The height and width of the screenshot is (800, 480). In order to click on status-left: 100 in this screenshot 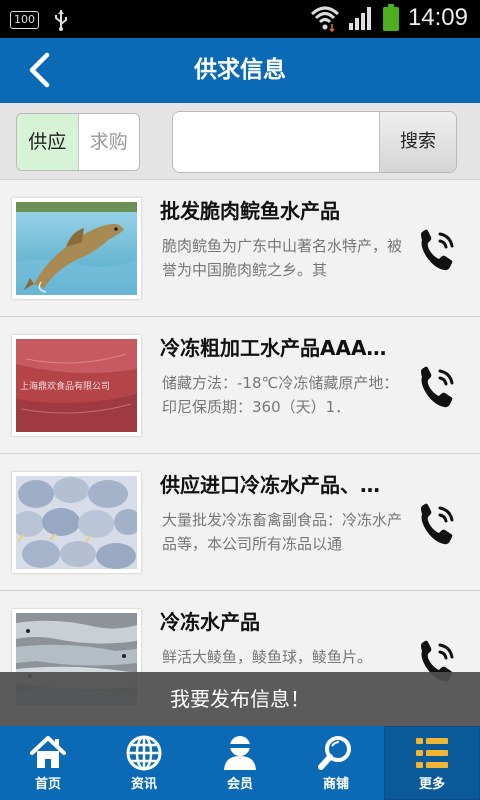, I will do `click(39, 20)`.